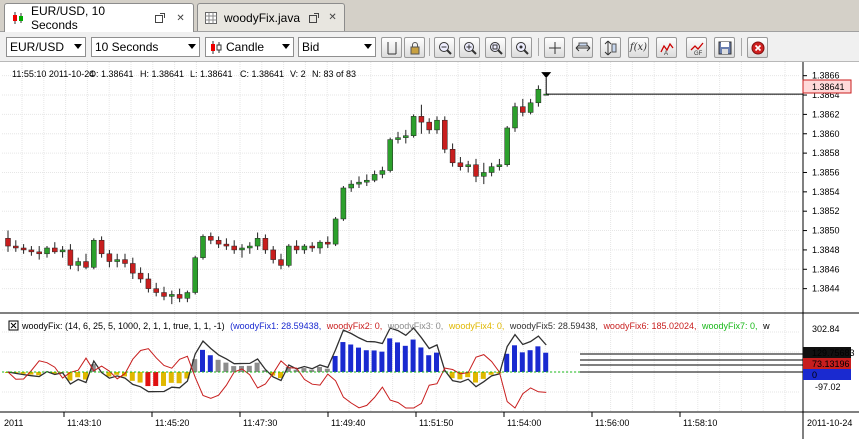 The width and height of the screenshot is (859, 439). I want to click on tab-bar: EUR/USD, 10 Seconds ✕ woodyFix.java ✕, so click(429, 16).